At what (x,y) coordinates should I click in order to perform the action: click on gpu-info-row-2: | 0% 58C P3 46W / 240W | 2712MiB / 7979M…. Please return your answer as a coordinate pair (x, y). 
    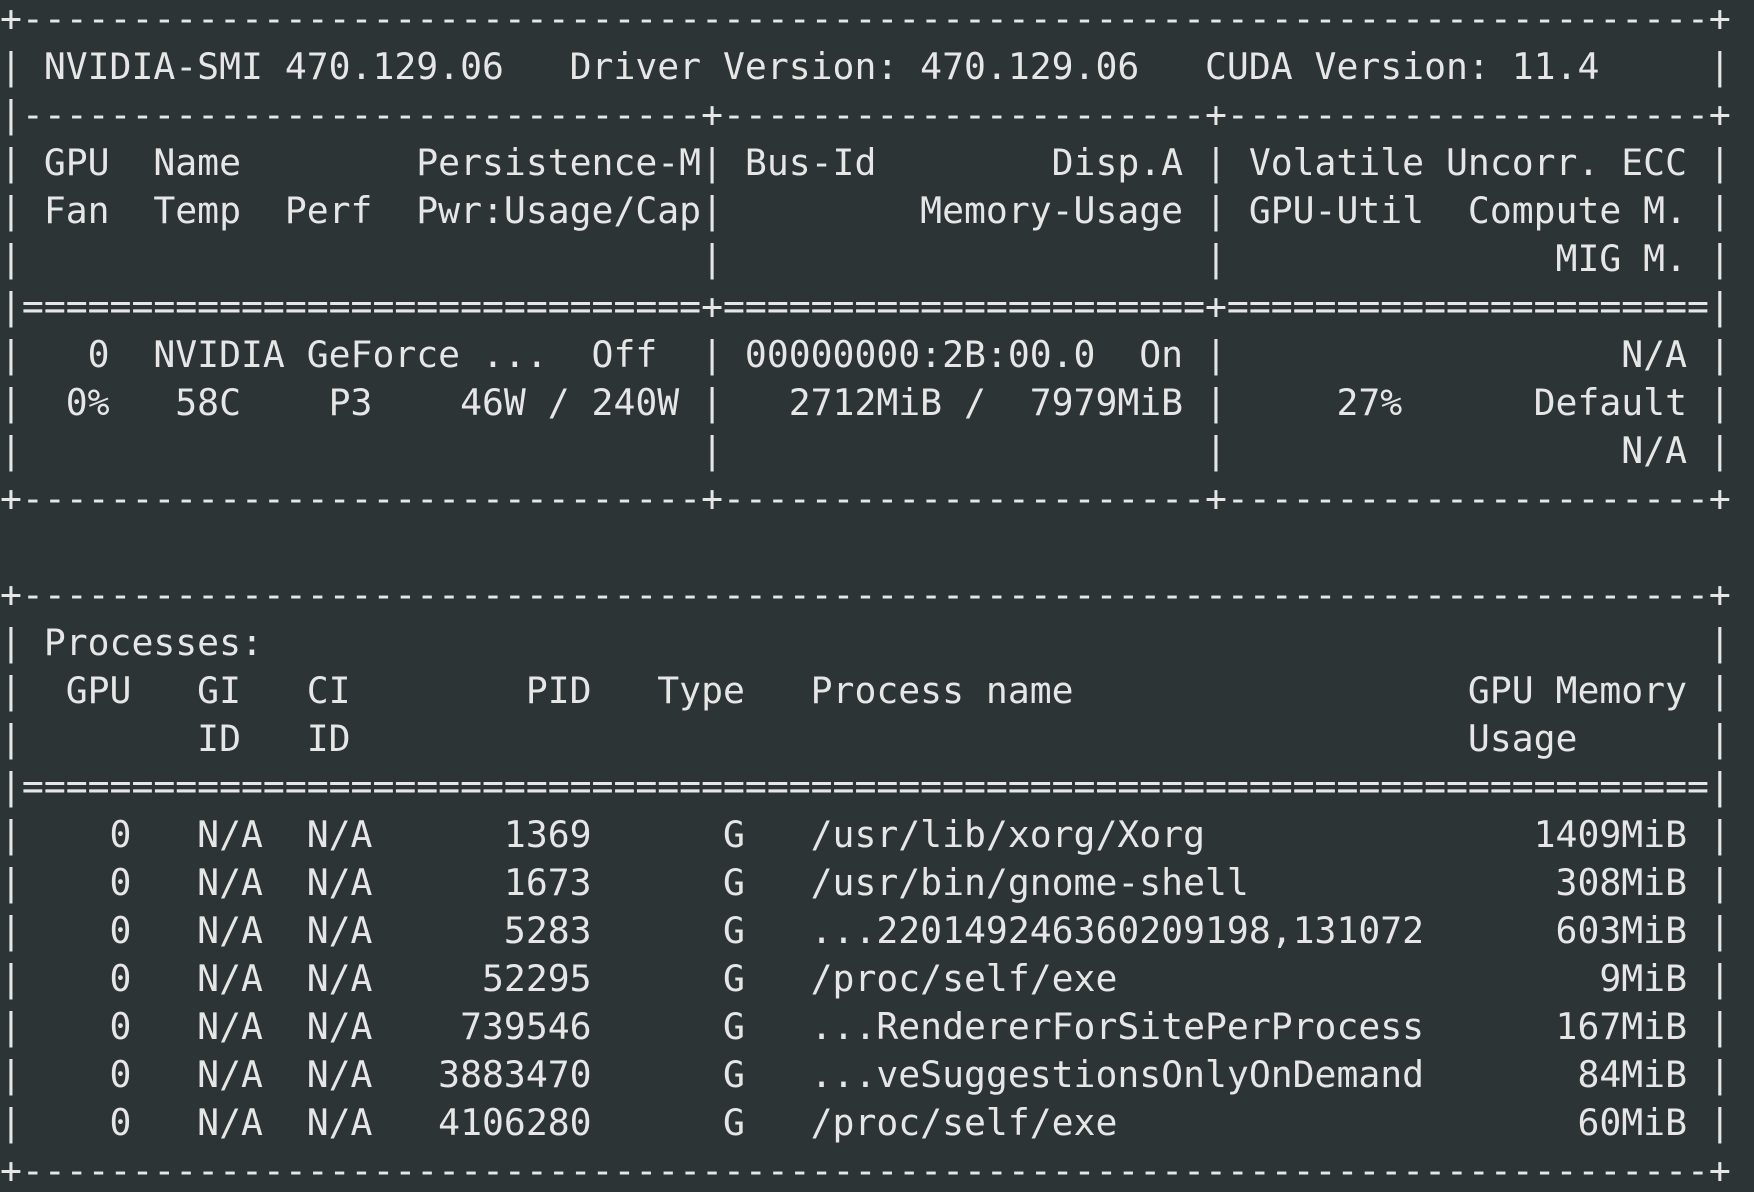
    Looking at the image, I should click on (865, 402).